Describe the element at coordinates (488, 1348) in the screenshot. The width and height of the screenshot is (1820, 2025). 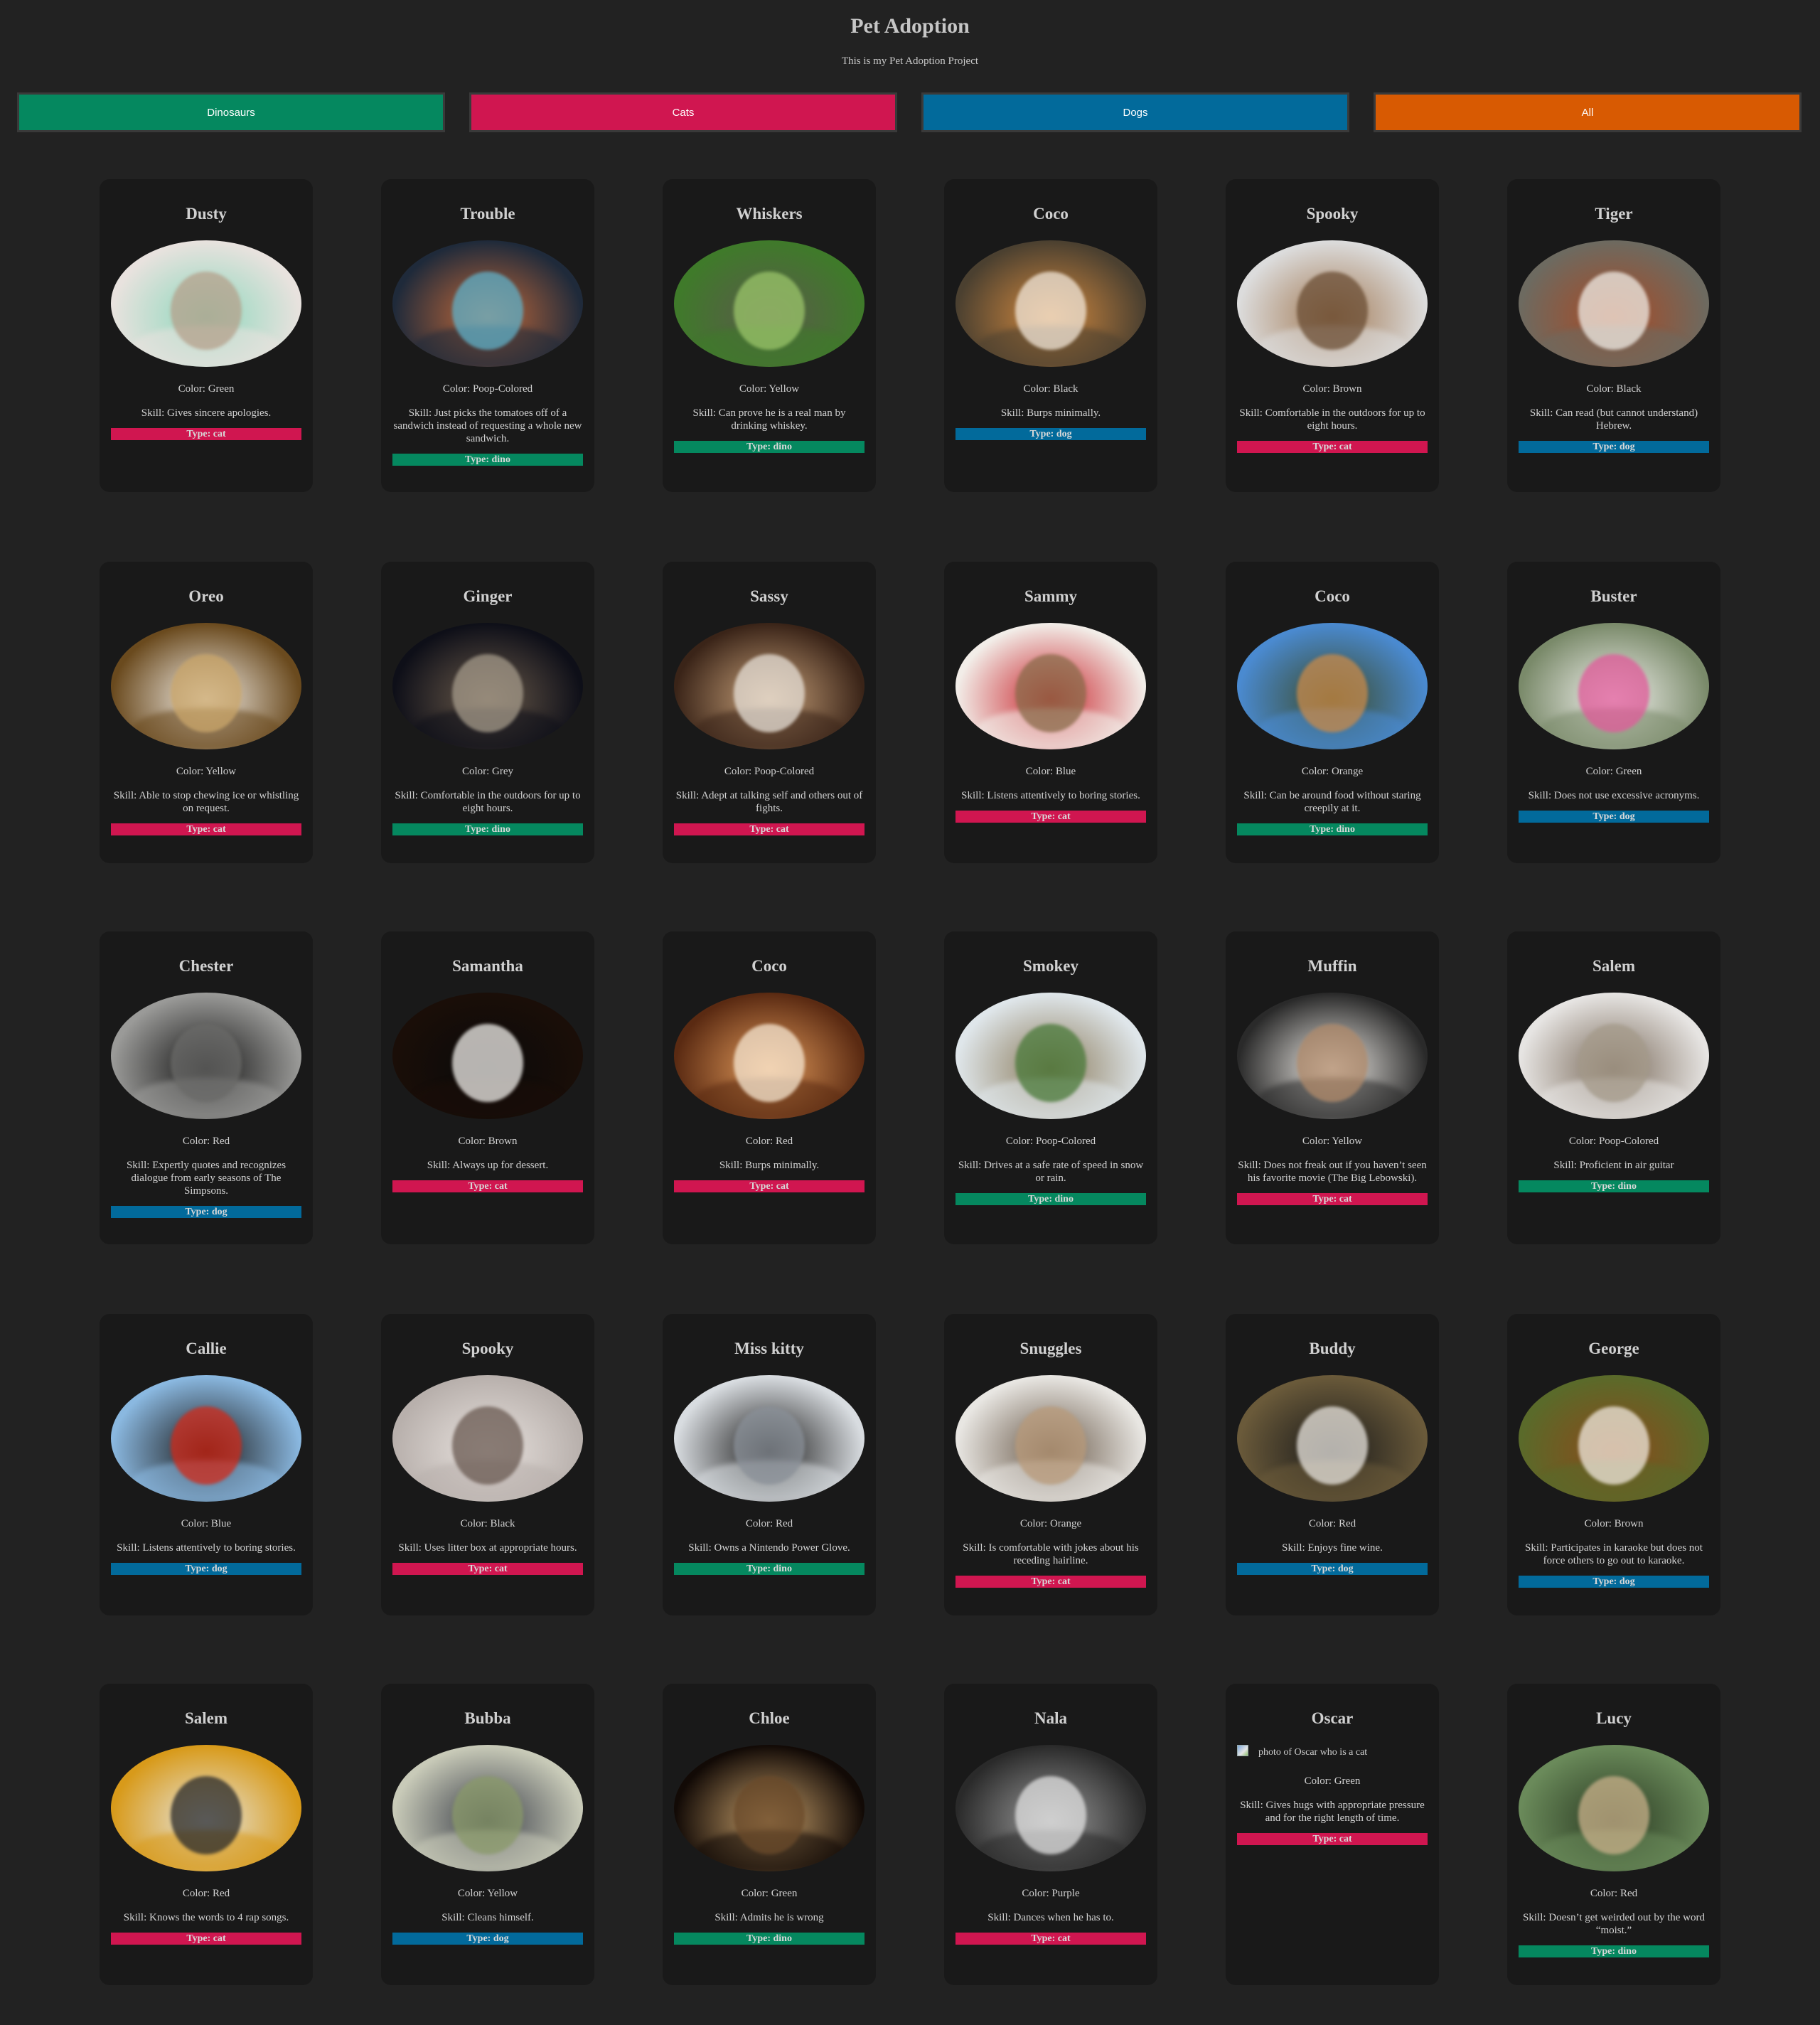
I see `pet-name: Spooky` at that location.